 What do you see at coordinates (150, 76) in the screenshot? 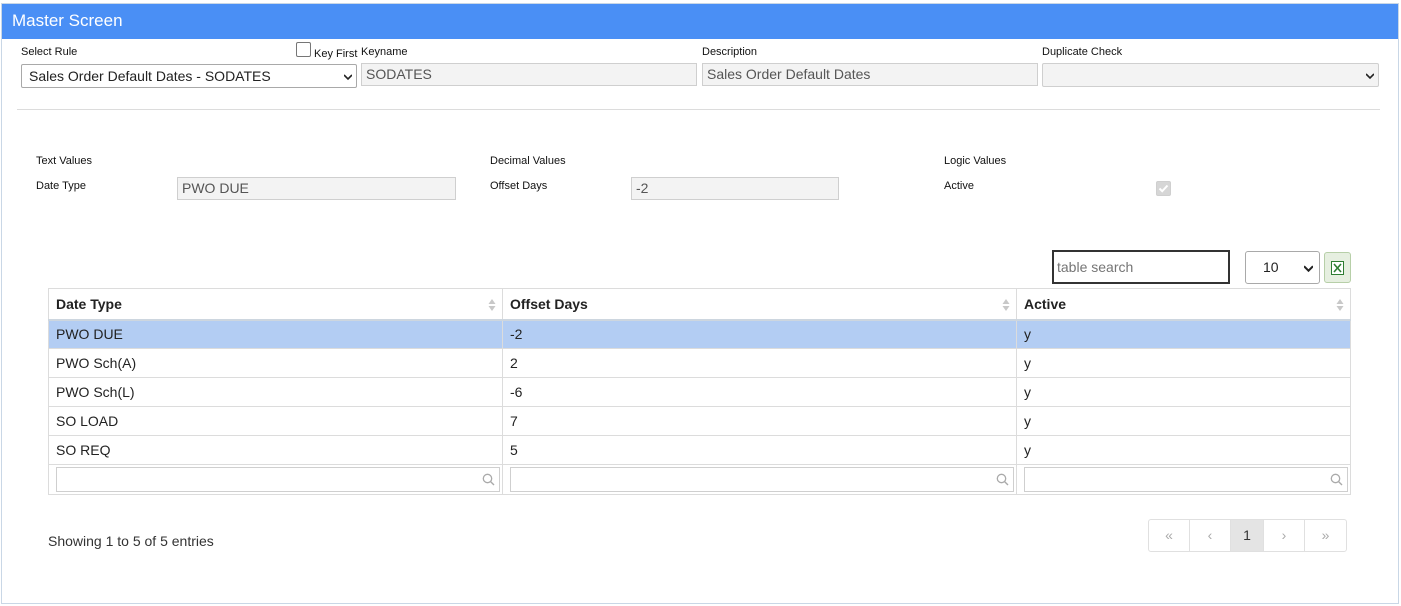
I see `select-rule-value: Sales Order Default Dates - SODATES` at bounding box center [150, 76].